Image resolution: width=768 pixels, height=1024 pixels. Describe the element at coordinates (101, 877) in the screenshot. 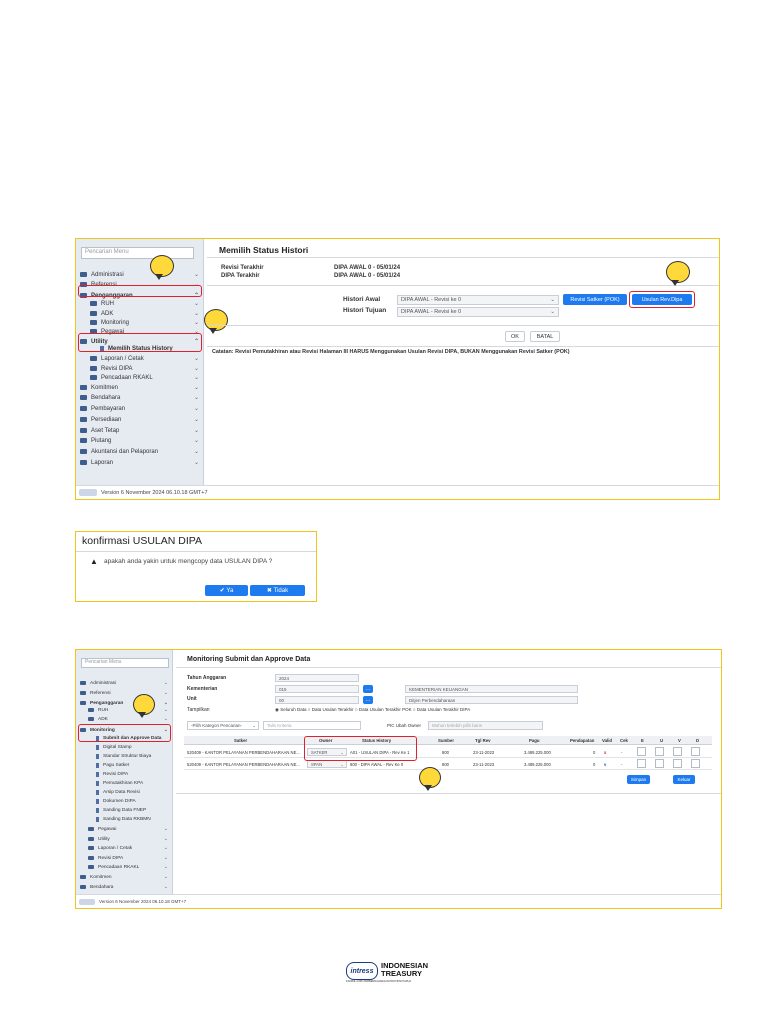

I see `sidebar-item-label: Komitmen` at that location.